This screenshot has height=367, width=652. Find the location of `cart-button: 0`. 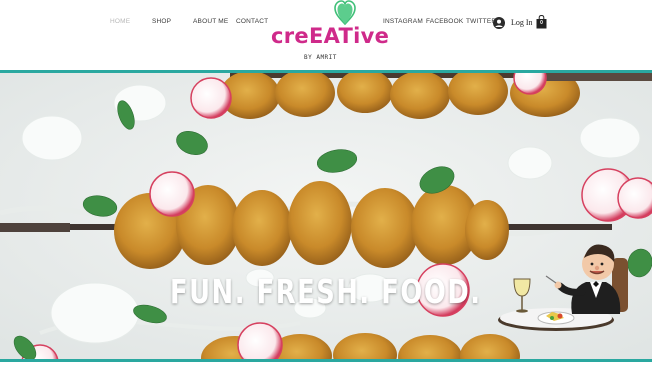

cart-button: 0 is located at coordinates (541, 24).